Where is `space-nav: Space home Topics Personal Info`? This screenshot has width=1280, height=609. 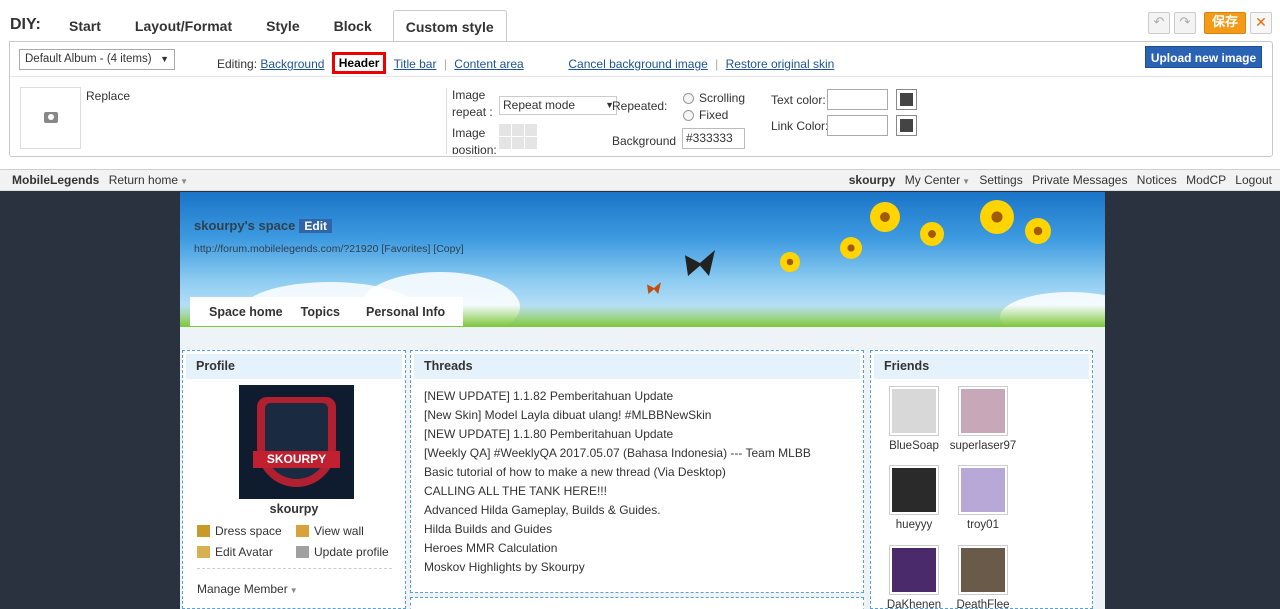
space-nav: Space home Topics Personal Info is located at coordinates (327, 311).